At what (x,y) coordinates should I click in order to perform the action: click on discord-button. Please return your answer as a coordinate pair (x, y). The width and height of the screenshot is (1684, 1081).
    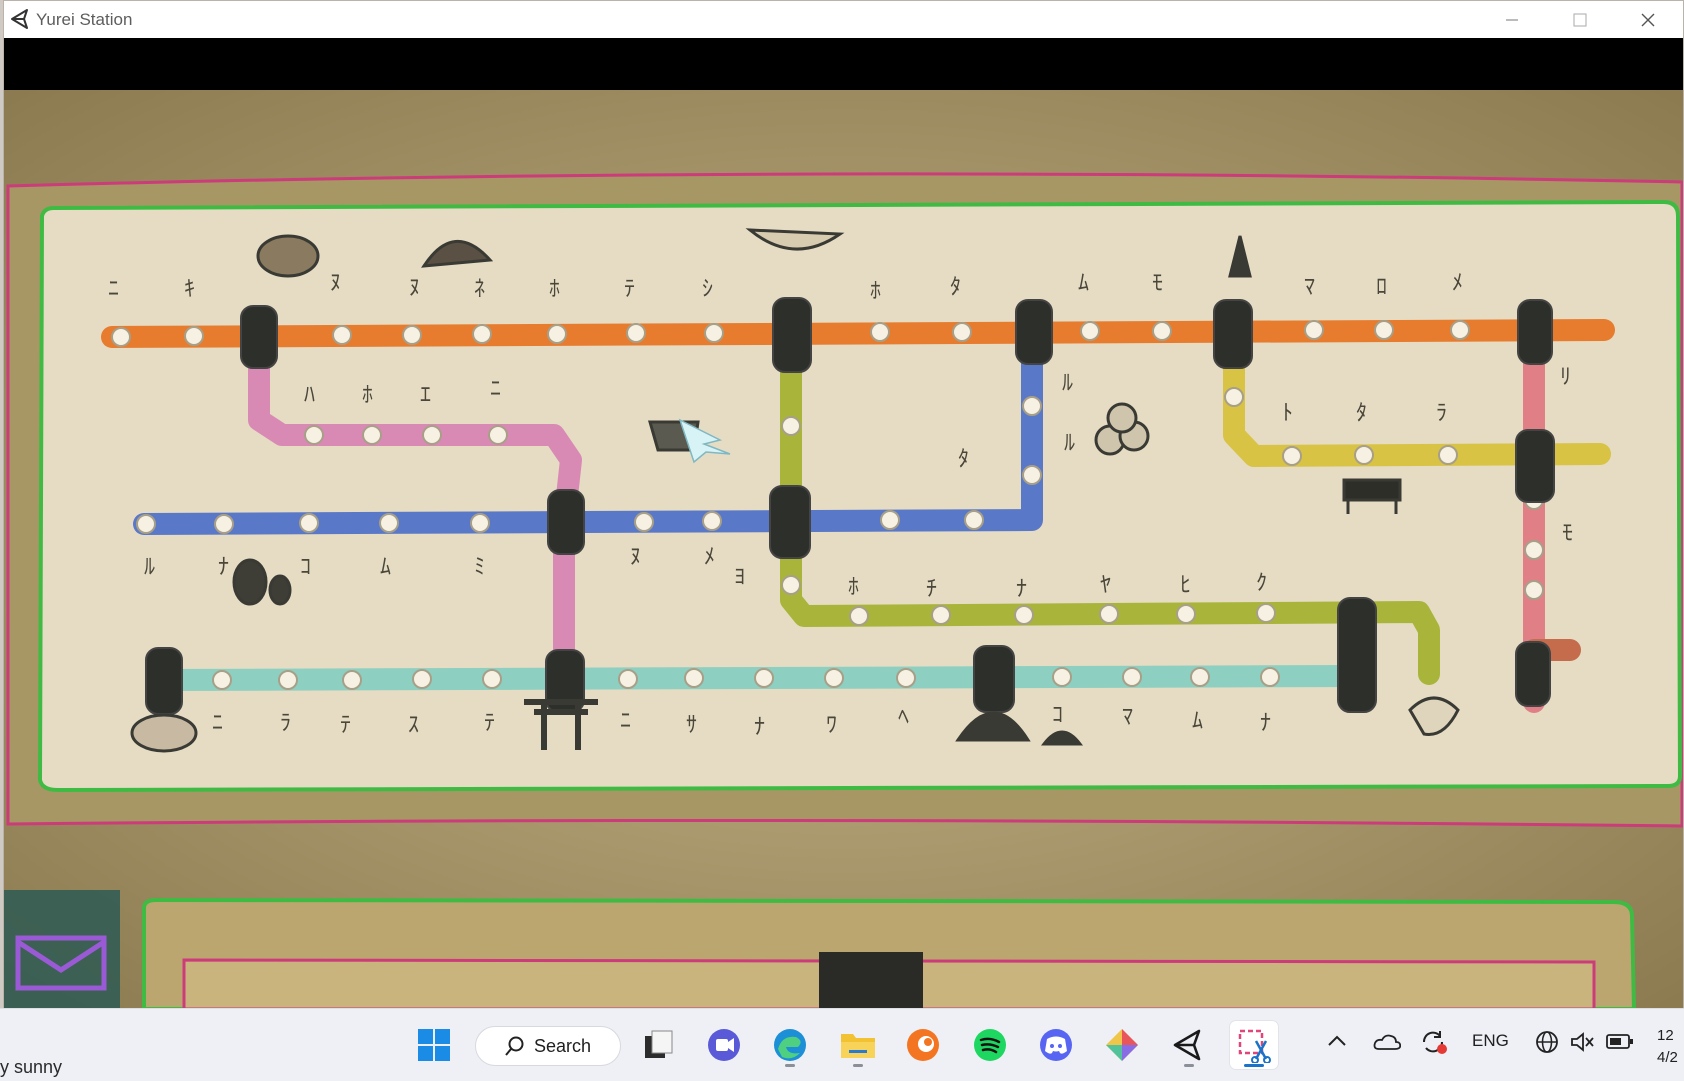
    Looking at the image, I should click on (1056, 1045).